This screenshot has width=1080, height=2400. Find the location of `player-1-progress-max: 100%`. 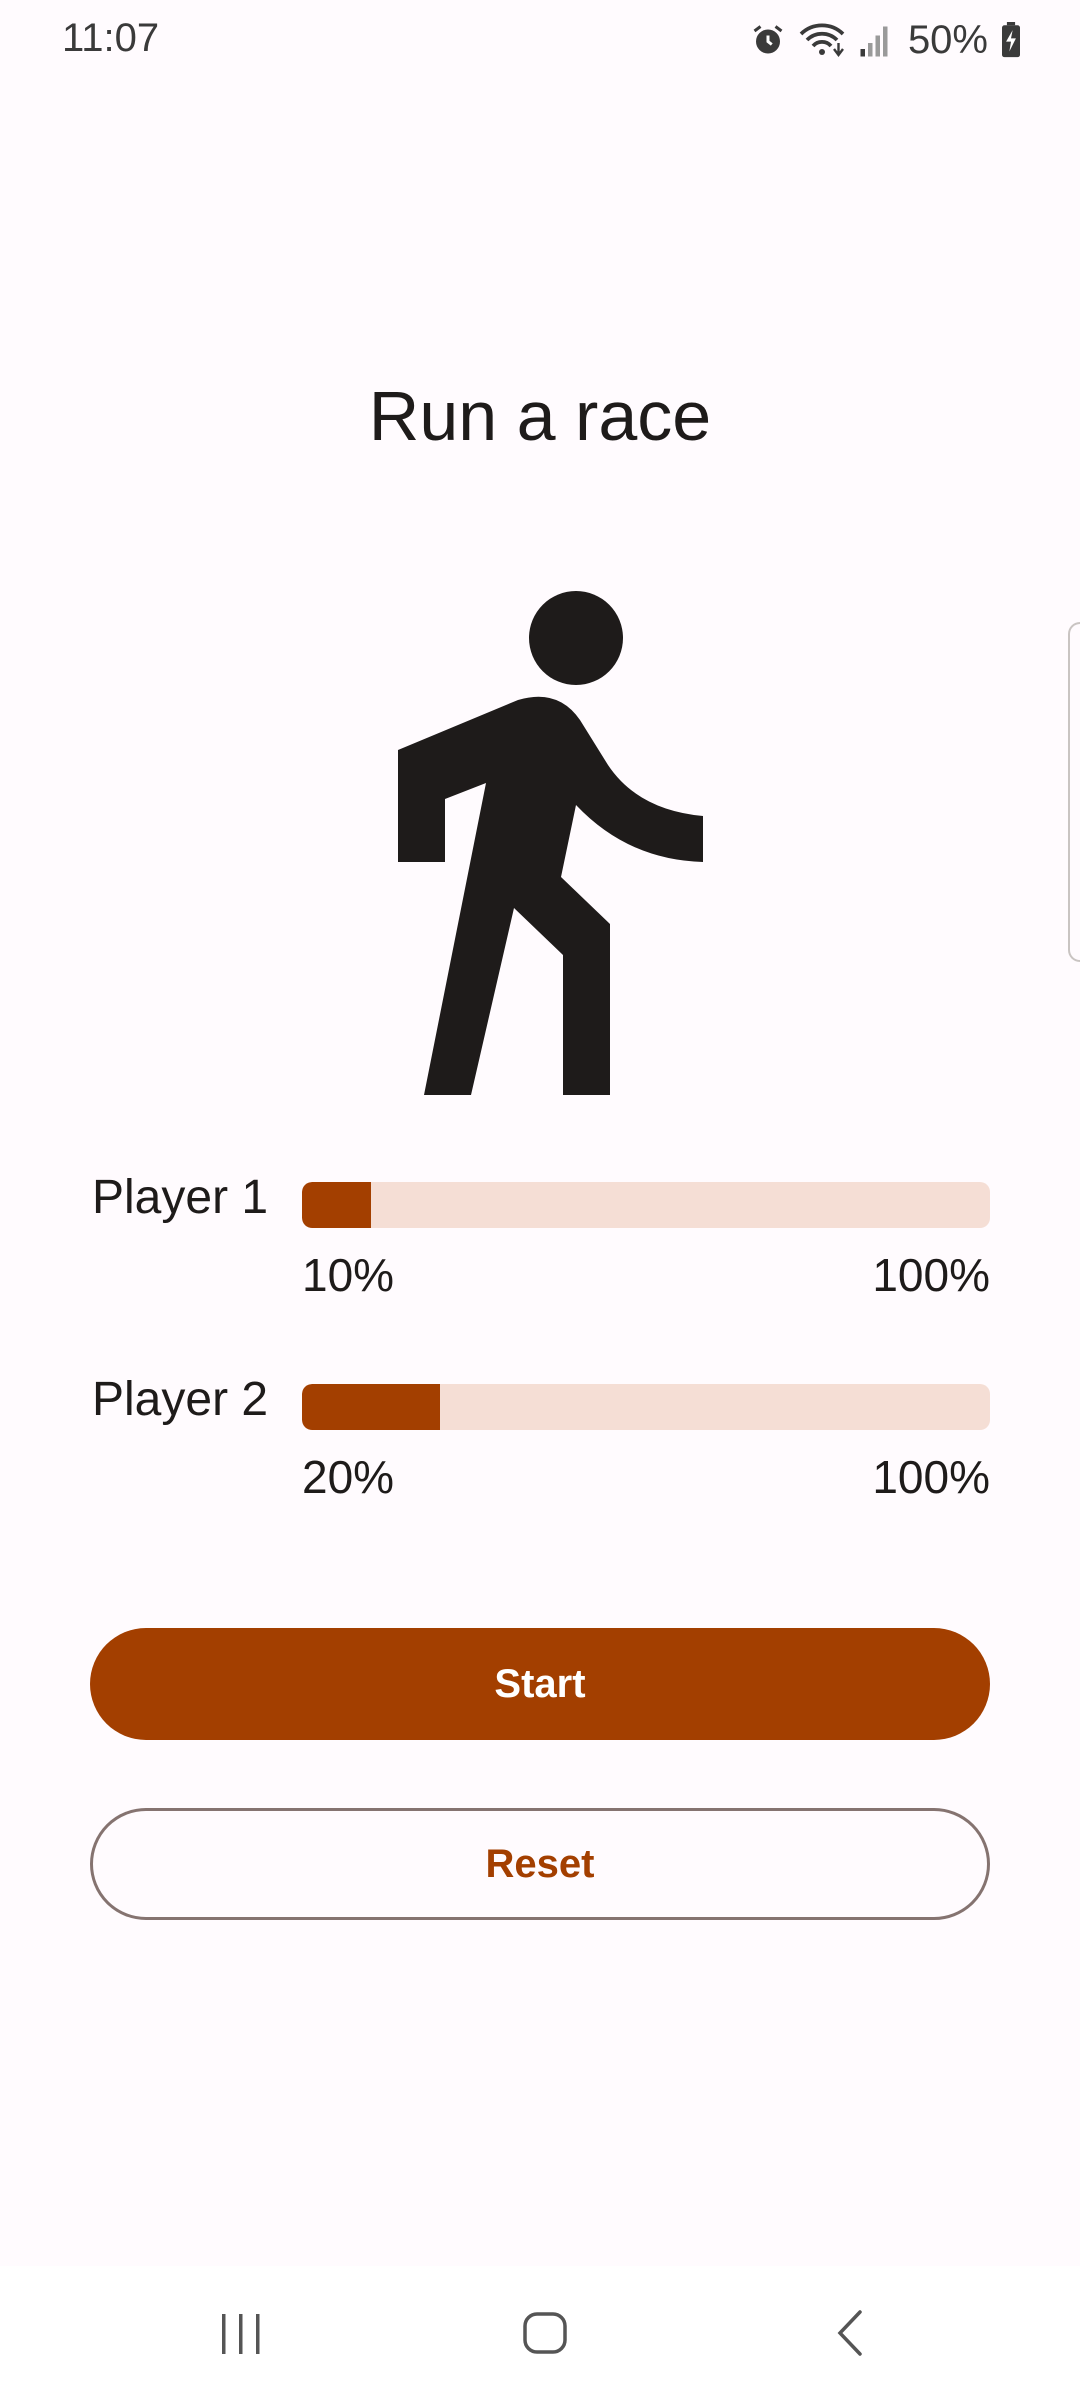

player-1-progress-max: 100% is located at coordinates (931, 1275).